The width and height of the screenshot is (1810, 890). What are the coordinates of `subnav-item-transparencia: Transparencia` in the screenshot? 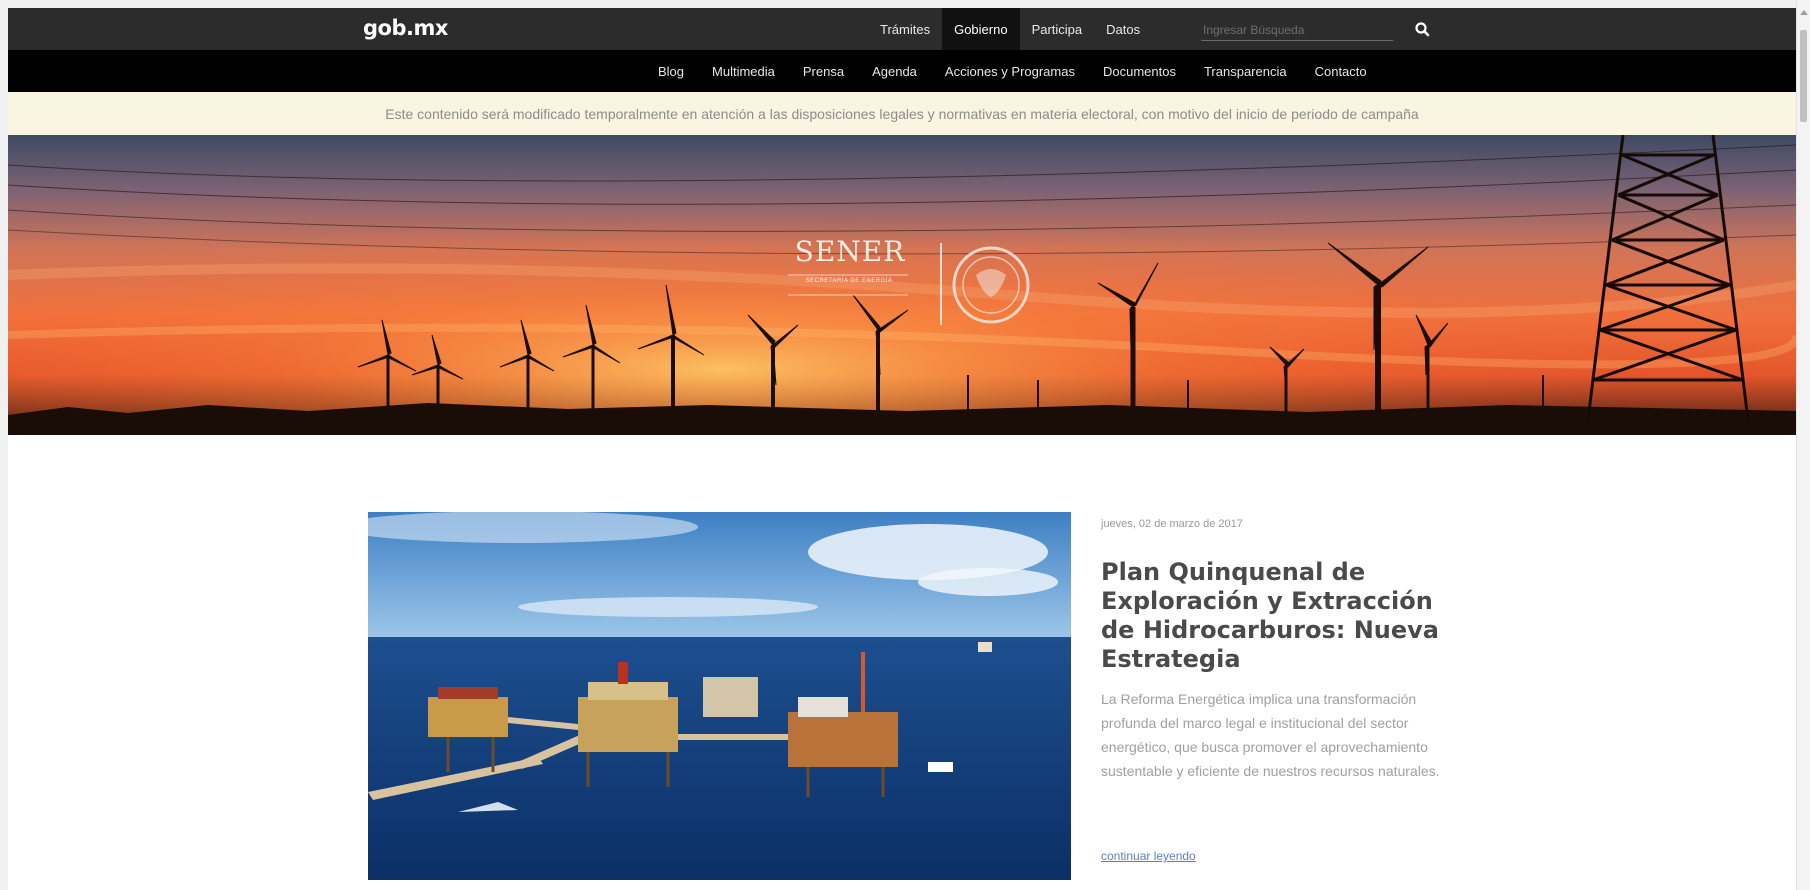 It's located at (1245, 71).